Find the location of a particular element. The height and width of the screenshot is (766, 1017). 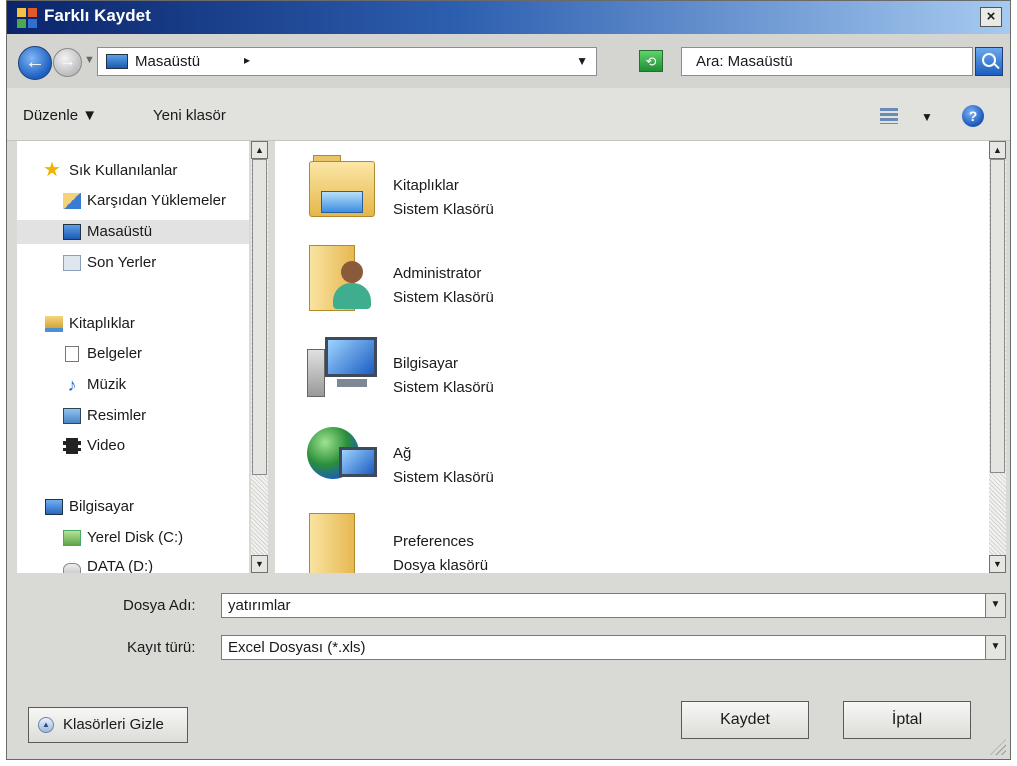

nav-label: Kitaplıklar is located at coordinates (102, 323).